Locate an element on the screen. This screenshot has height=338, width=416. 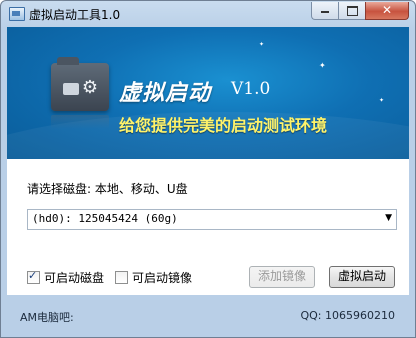
bootable-image-checkbox is located at coordinates (121, 277).